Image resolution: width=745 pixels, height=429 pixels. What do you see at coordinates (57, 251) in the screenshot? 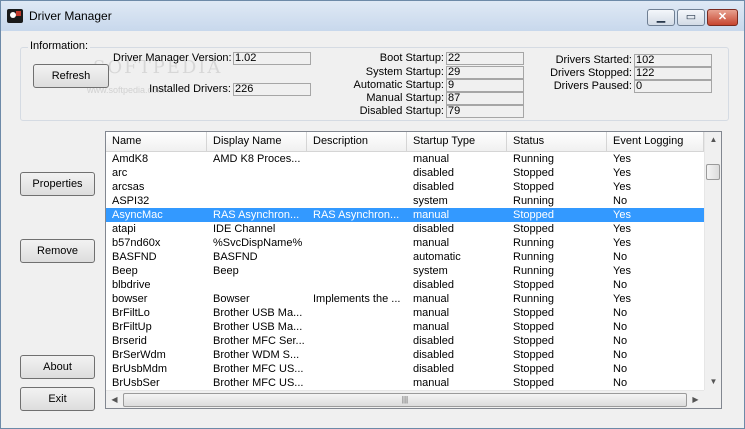
I see `remove-button: Remove` at bounding box center [57, 251].